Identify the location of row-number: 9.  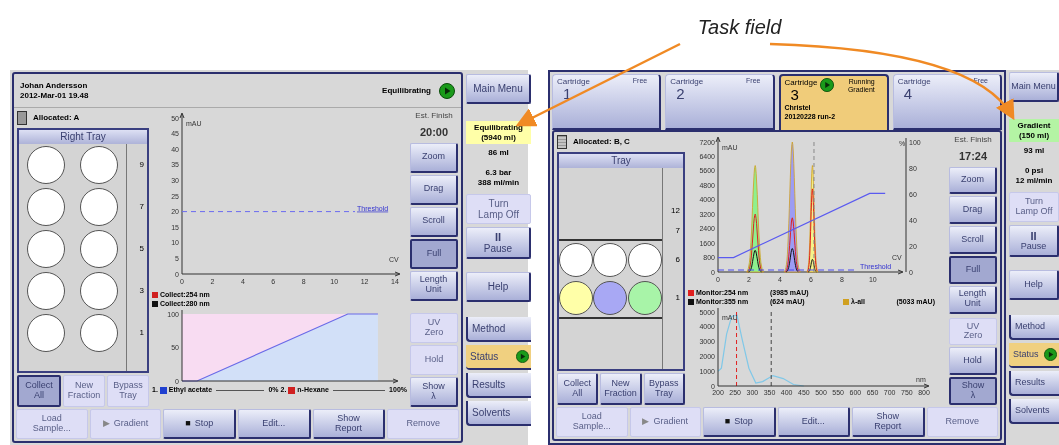
(141, 165).